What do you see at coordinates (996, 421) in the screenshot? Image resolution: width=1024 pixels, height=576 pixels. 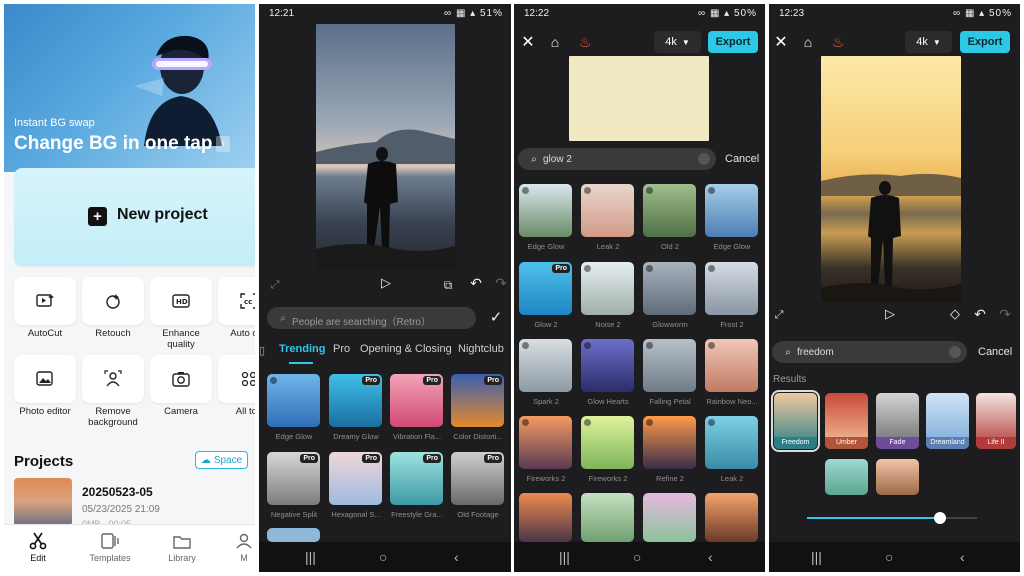 I see `filter-life-ii: Life II` at bounding box center [996, 421].